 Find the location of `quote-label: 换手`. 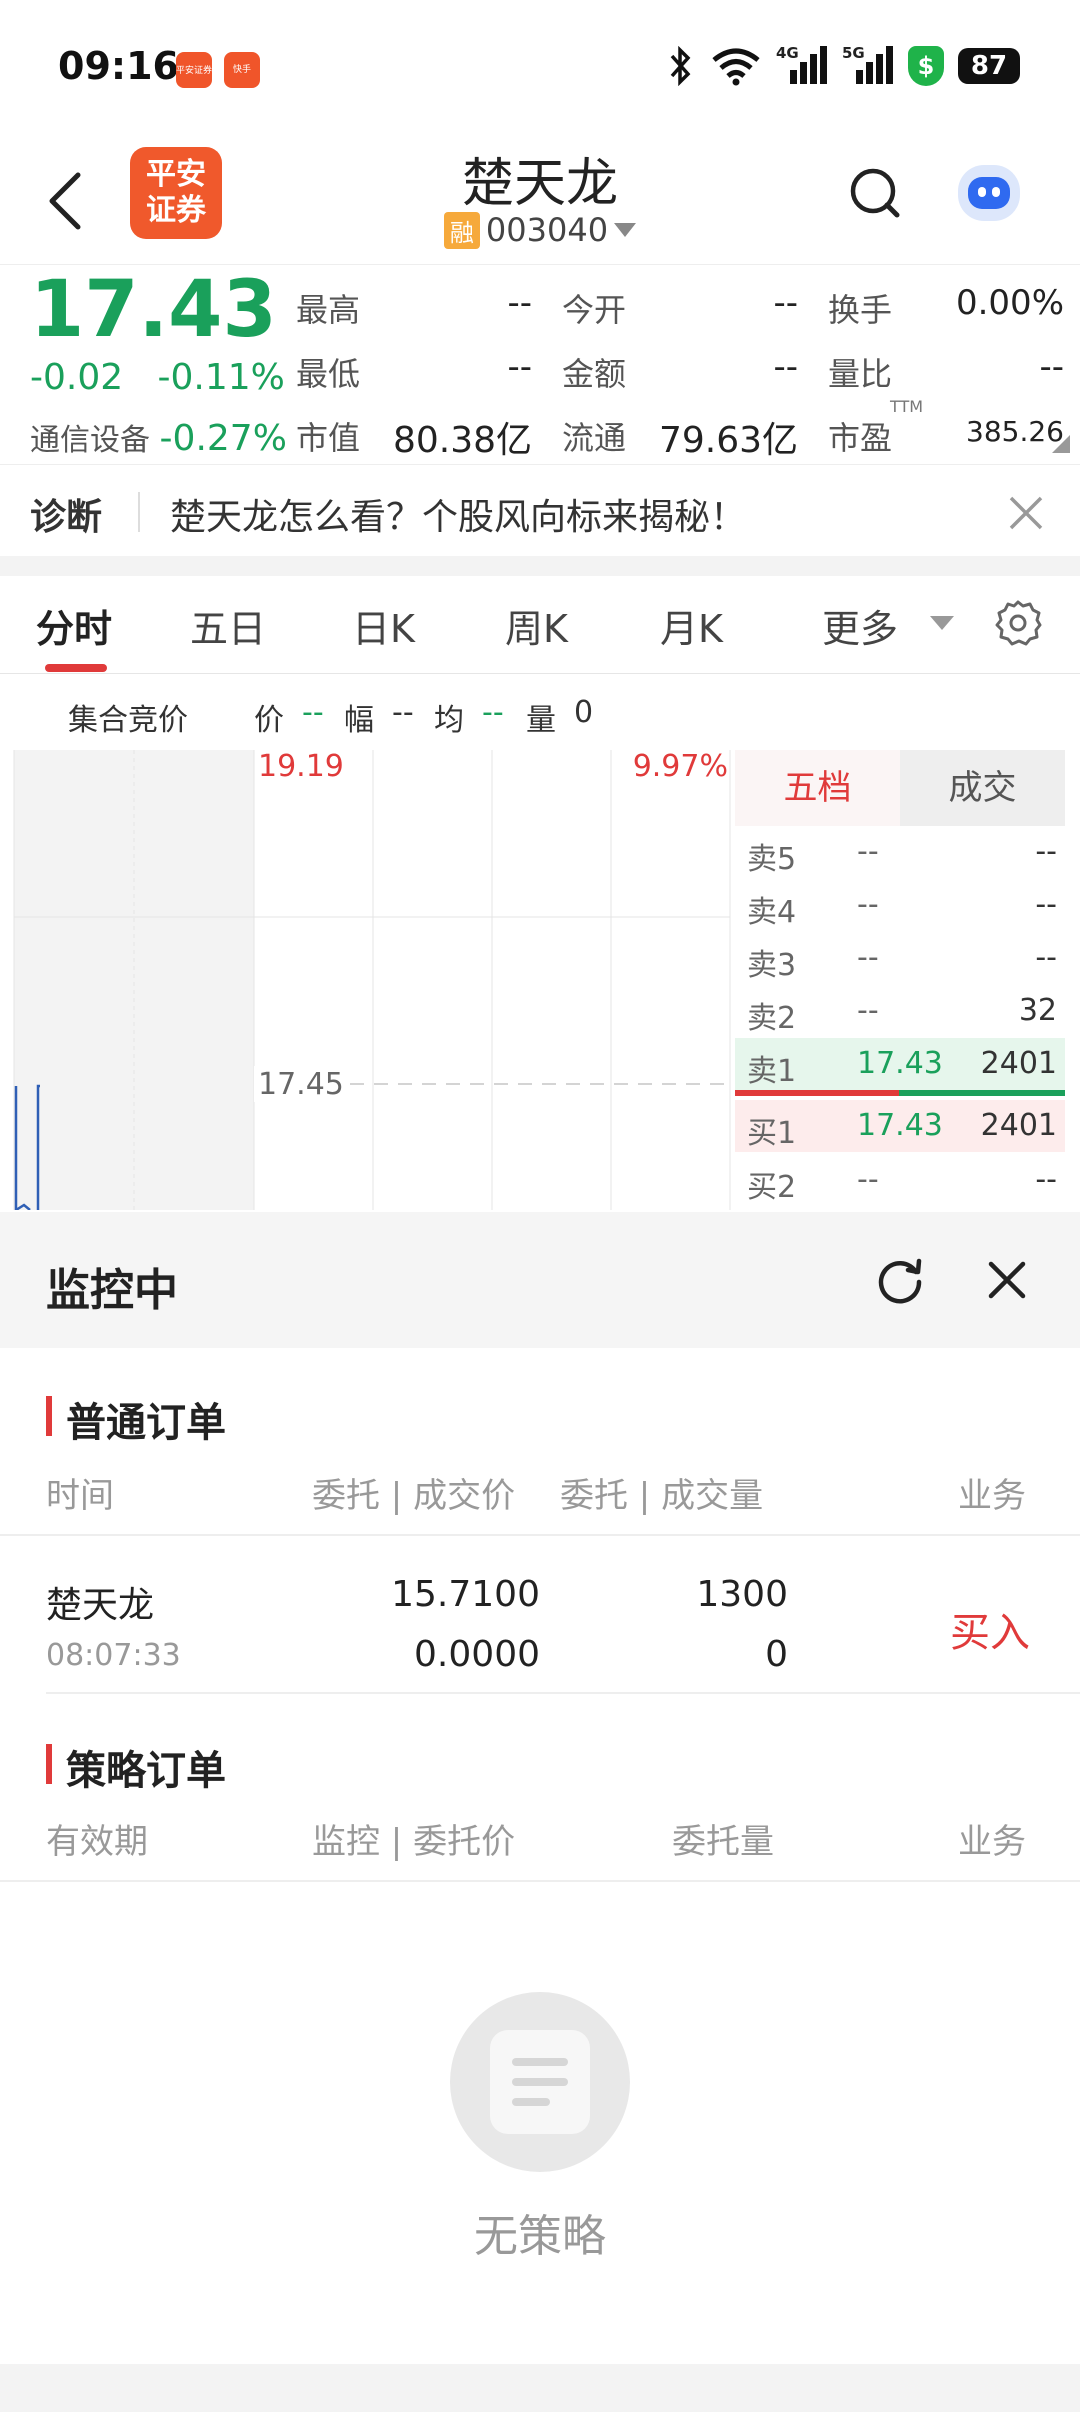

quote-label: 换手 is located at coordinates (860, 310).